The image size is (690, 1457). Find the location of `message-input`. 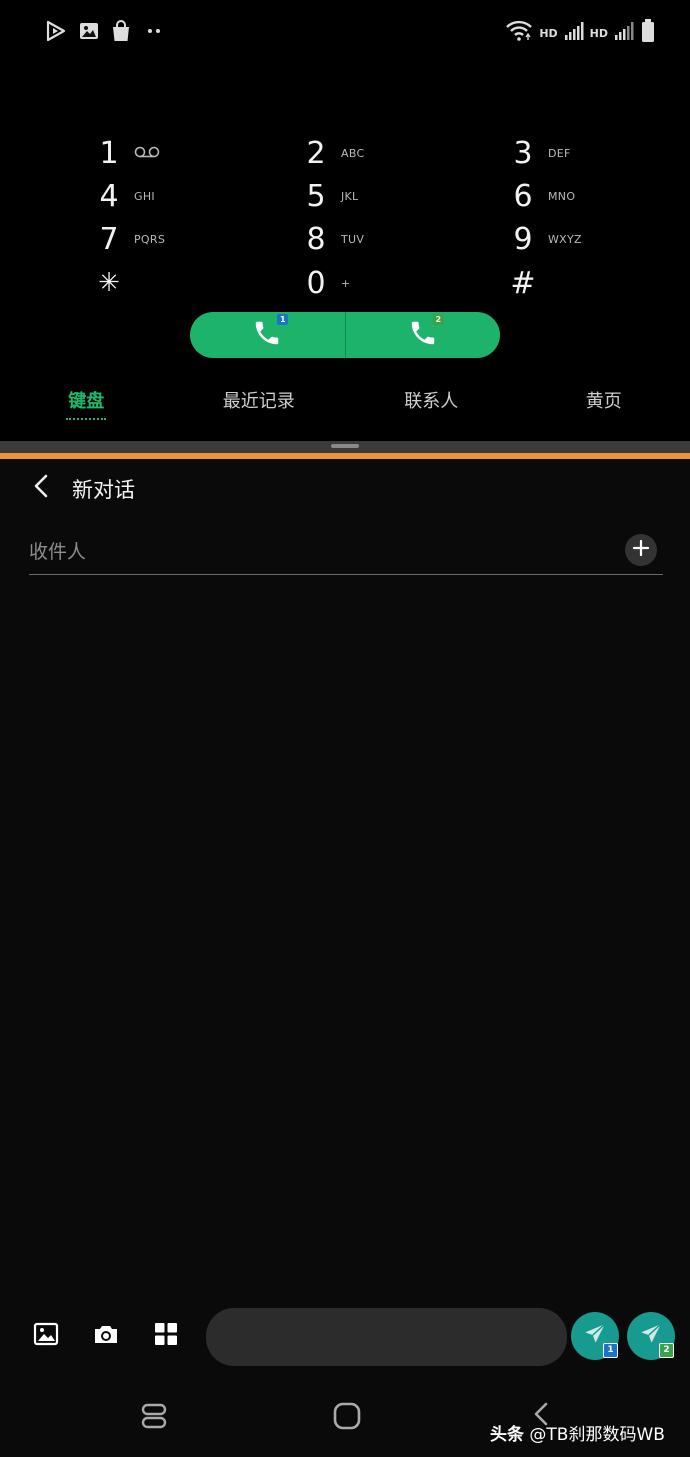

message-input is located at coordinates (386, 1337).